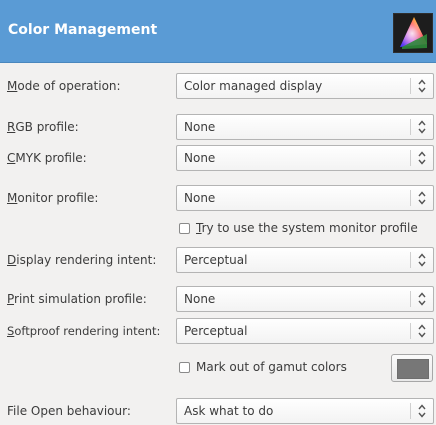  Describe the element at coordinates (305, 198) in the screenshot. I see `monitor-profile-select: None` at that location.